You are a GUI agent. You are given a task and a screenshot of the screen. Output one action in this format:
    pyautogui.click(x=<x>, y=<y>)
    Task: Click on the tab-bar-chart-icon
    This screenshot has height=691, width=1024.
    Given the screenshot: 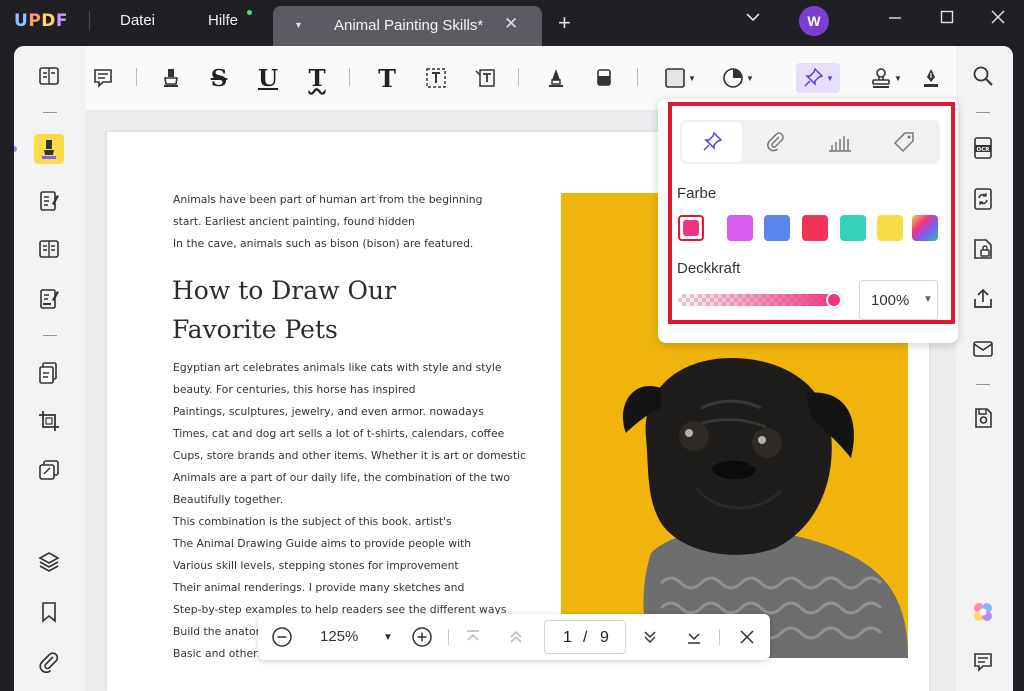 What is the action you would take?
    pyautogui.click(x=840, y=142)
    